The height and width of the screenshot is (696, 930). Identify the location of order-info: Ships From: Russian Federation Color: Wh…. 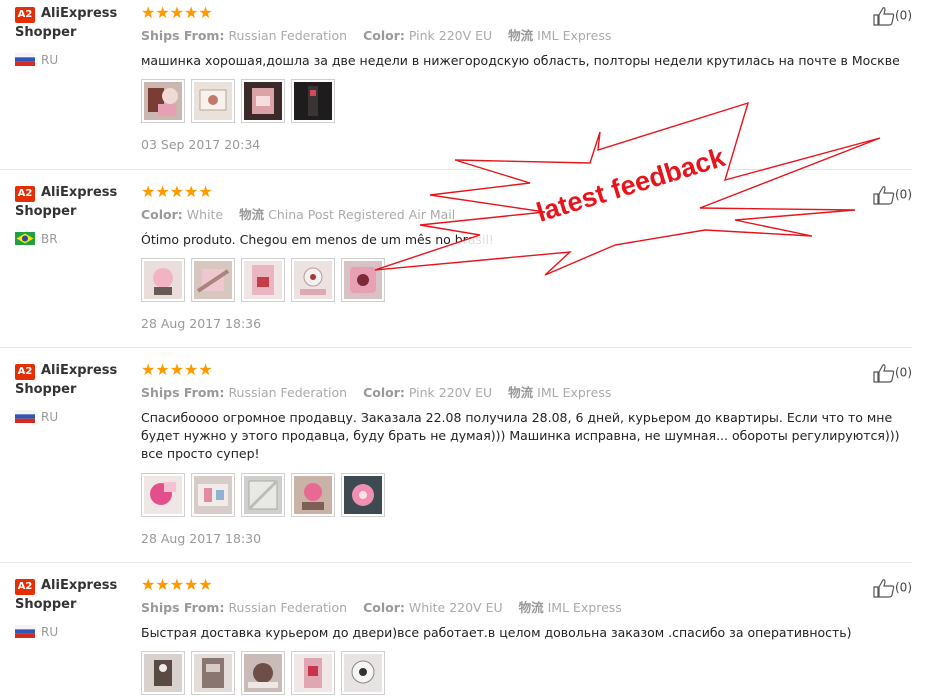
(381, 608).